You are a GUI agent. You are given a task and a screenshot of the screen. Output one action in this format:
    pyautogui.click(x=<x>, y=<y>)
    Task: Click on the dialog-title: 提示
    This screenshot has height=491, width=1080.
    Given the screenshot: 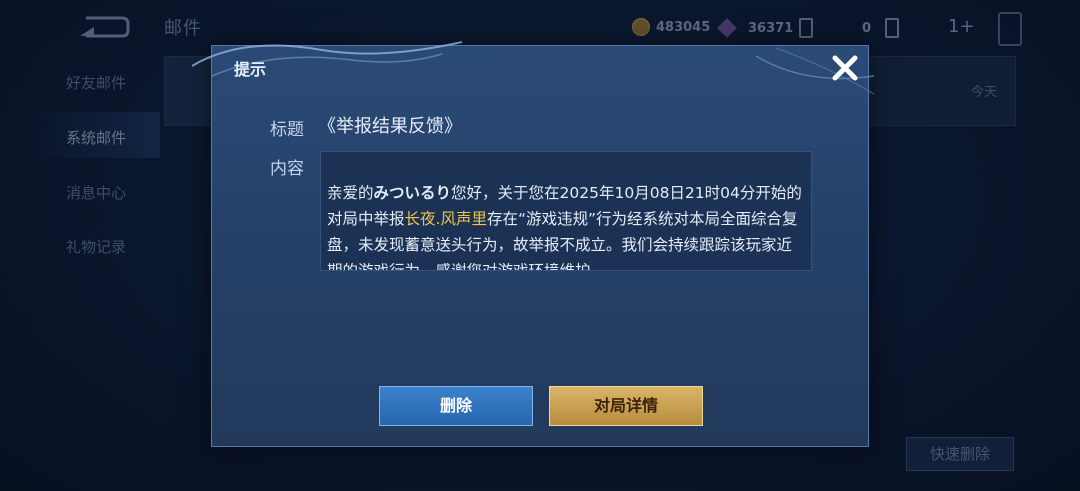 What is the action you would take?
    pyautogui.click(x=250, y=69)
    